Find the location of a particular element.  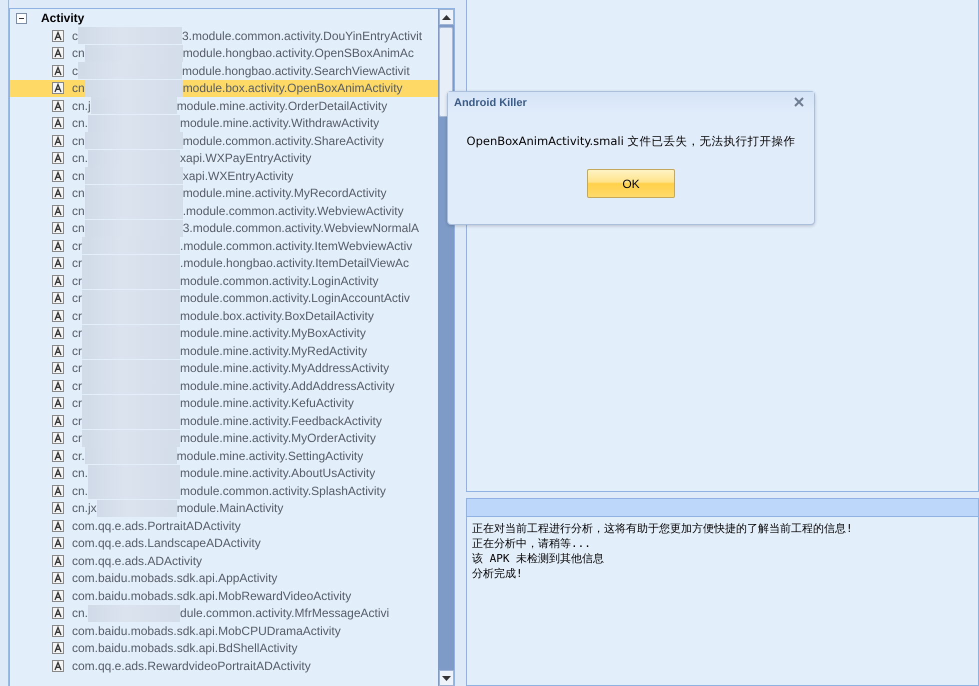

up-arrow-icon is located at coordinates (446, 17).